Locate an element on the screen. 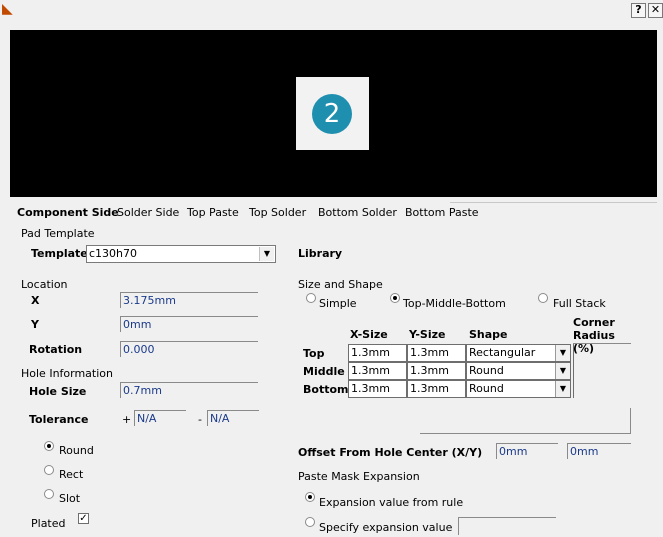 The width and height of the screenshot is (663, 537). hole-shape-round-radio is located at coordinates (49, 446).